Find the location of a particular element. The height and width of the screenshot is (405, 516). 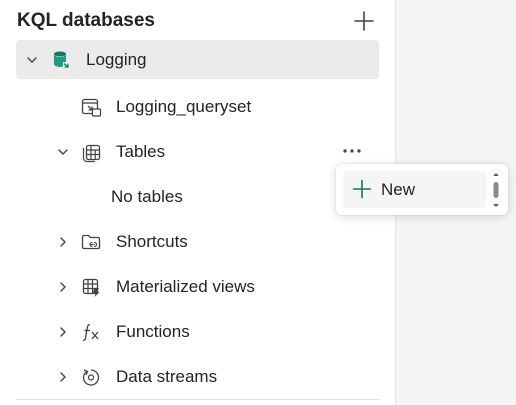

menu-scrollbar is located at coordinates (496, 190).